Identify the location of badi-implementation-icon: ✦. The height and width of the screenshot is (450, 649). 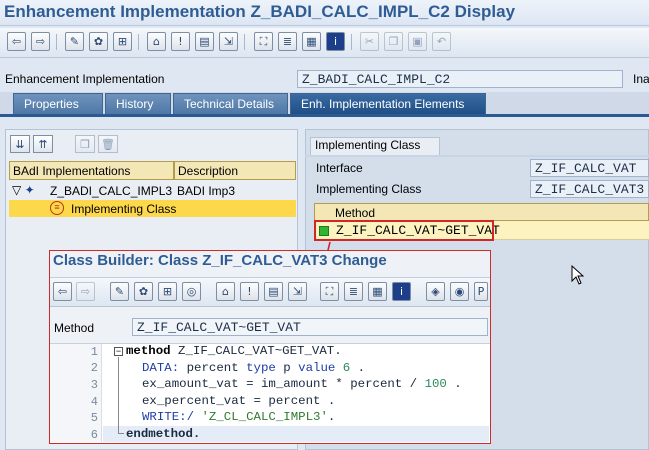
(29, 190).